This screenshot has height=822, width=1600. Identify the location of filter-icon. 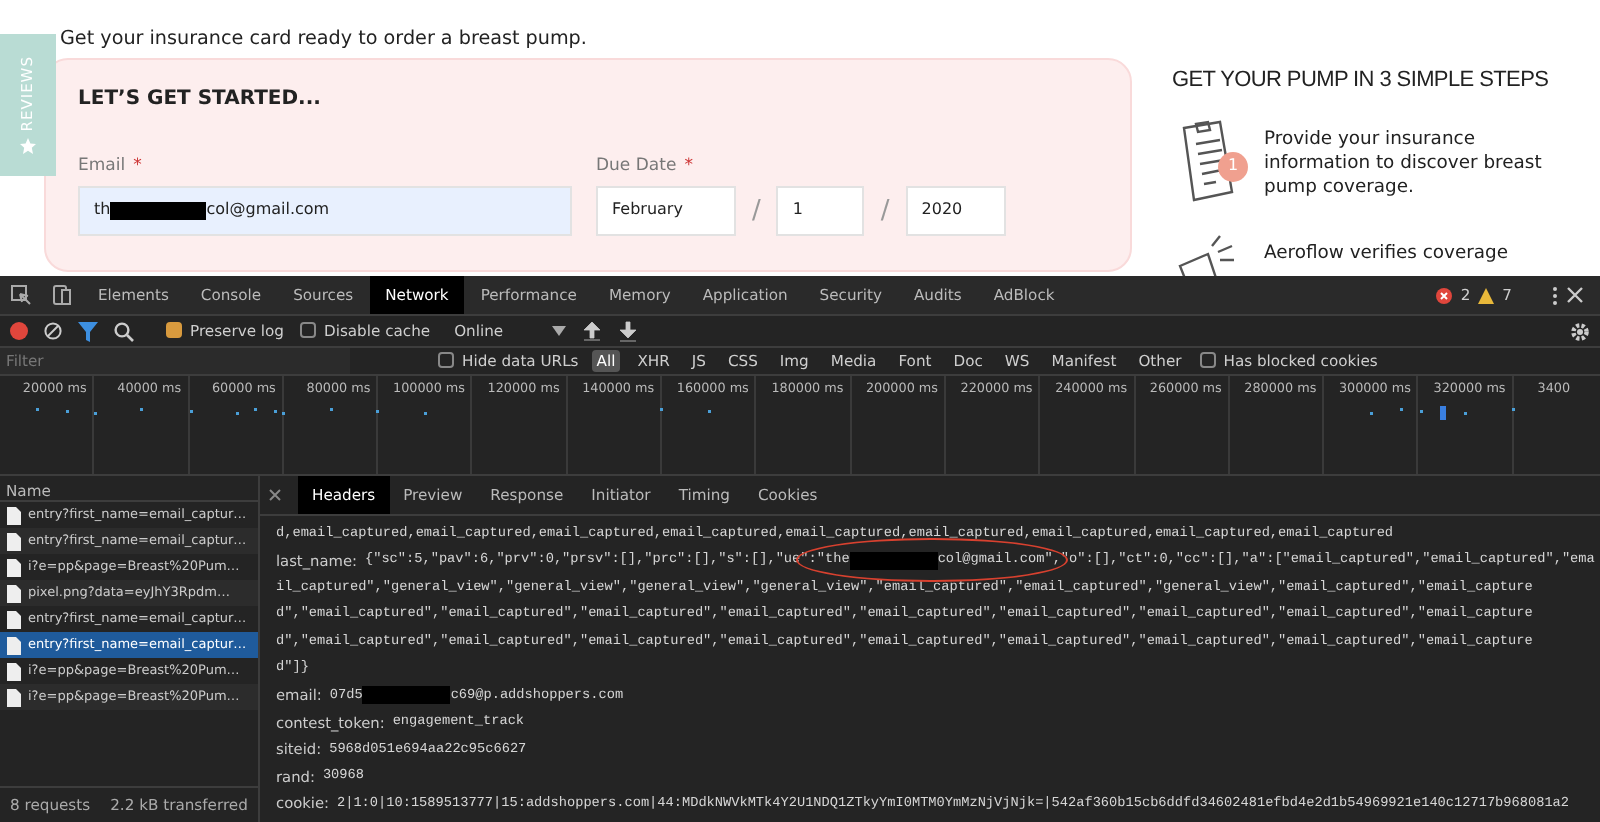
(88, 331).